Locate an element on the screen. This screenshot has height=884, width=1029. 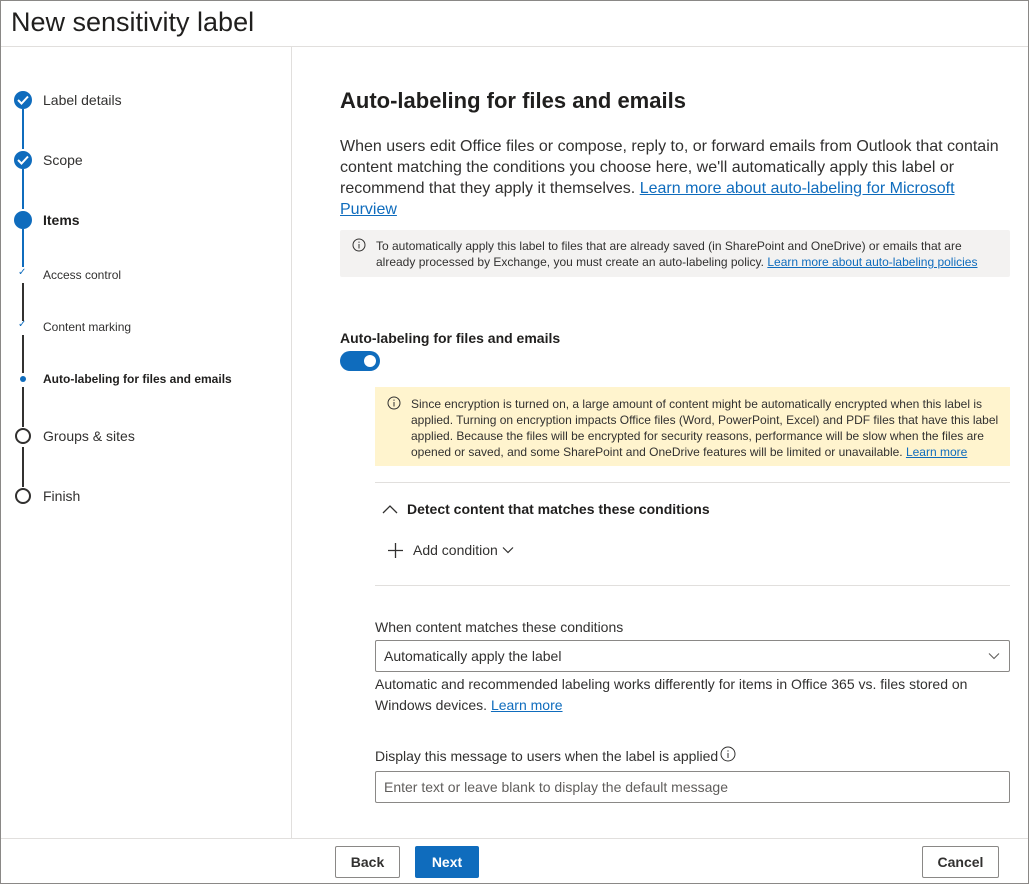
wizard-footer: Back Next Cancel is located at coordinates (514, 860).